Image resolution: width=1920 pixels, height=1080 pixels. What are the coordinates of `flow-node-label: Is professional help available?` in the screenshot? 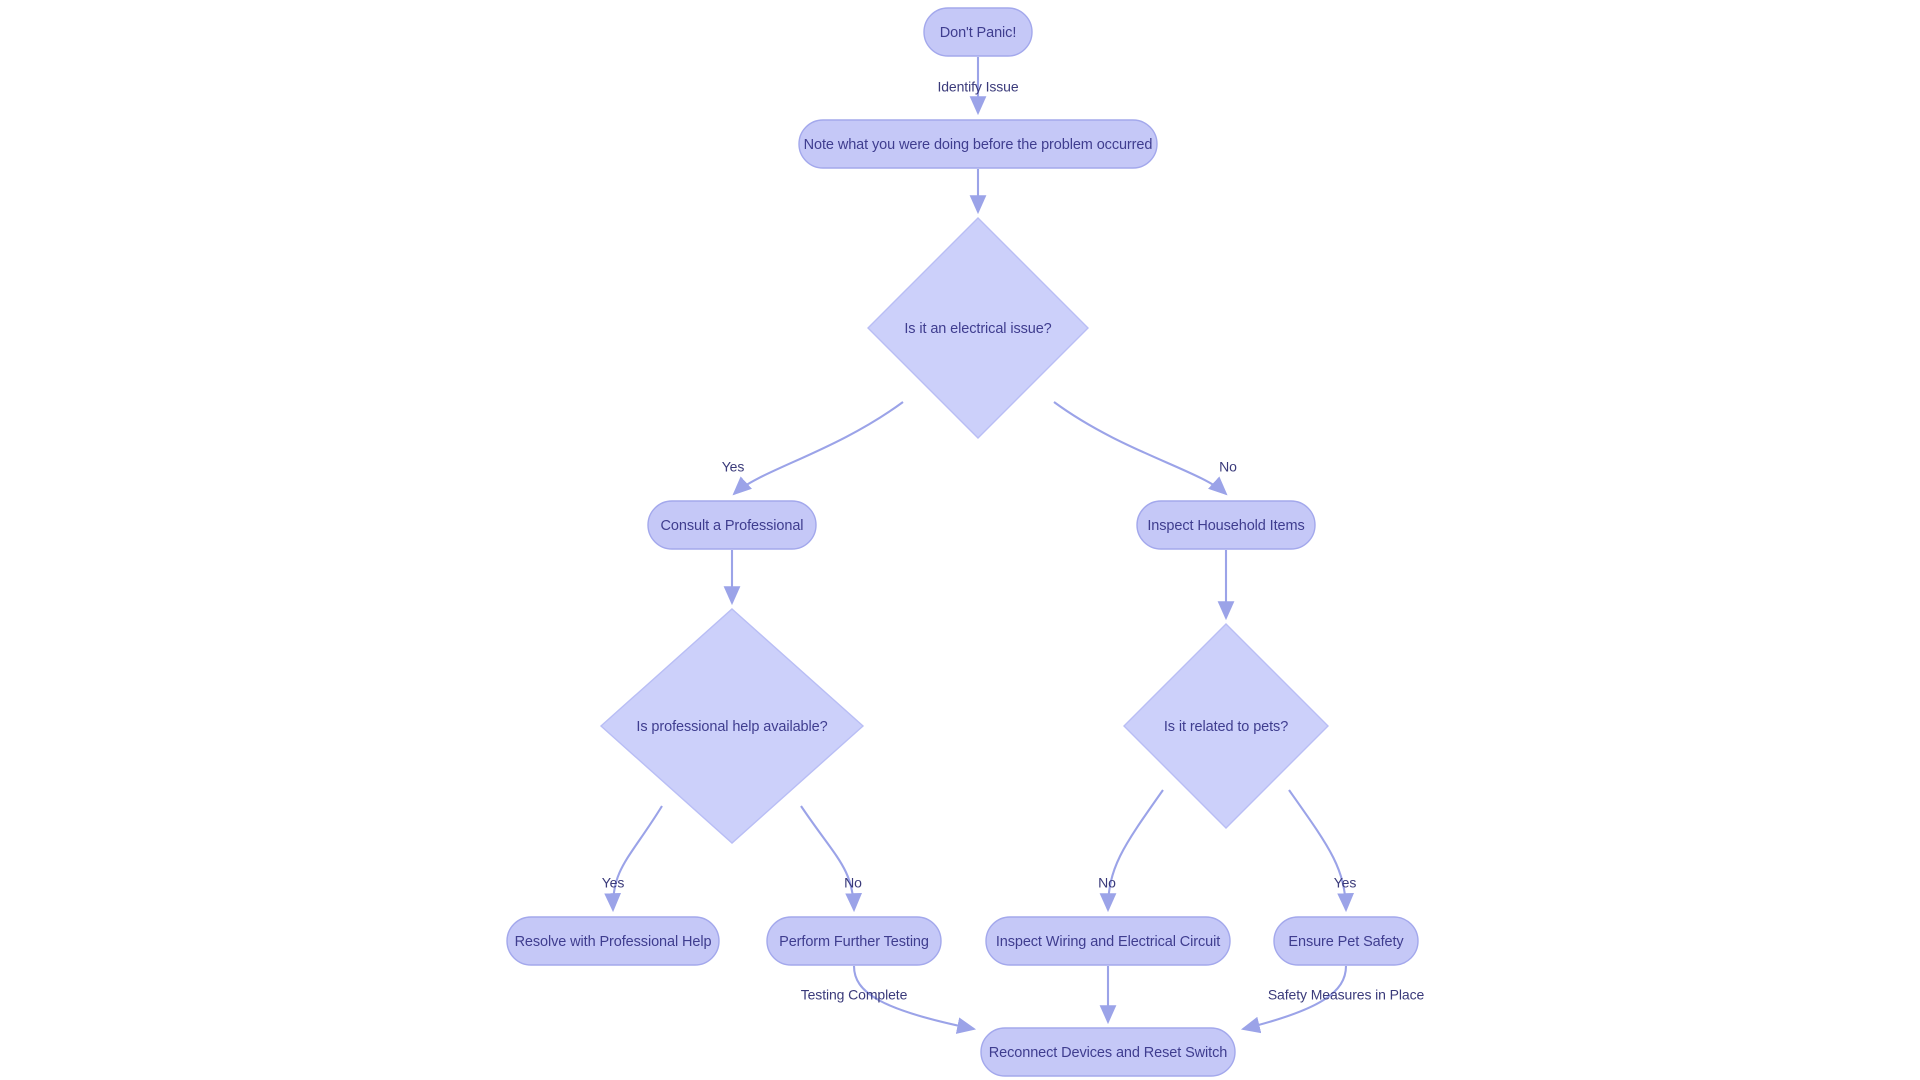 It's located at (731, 727).